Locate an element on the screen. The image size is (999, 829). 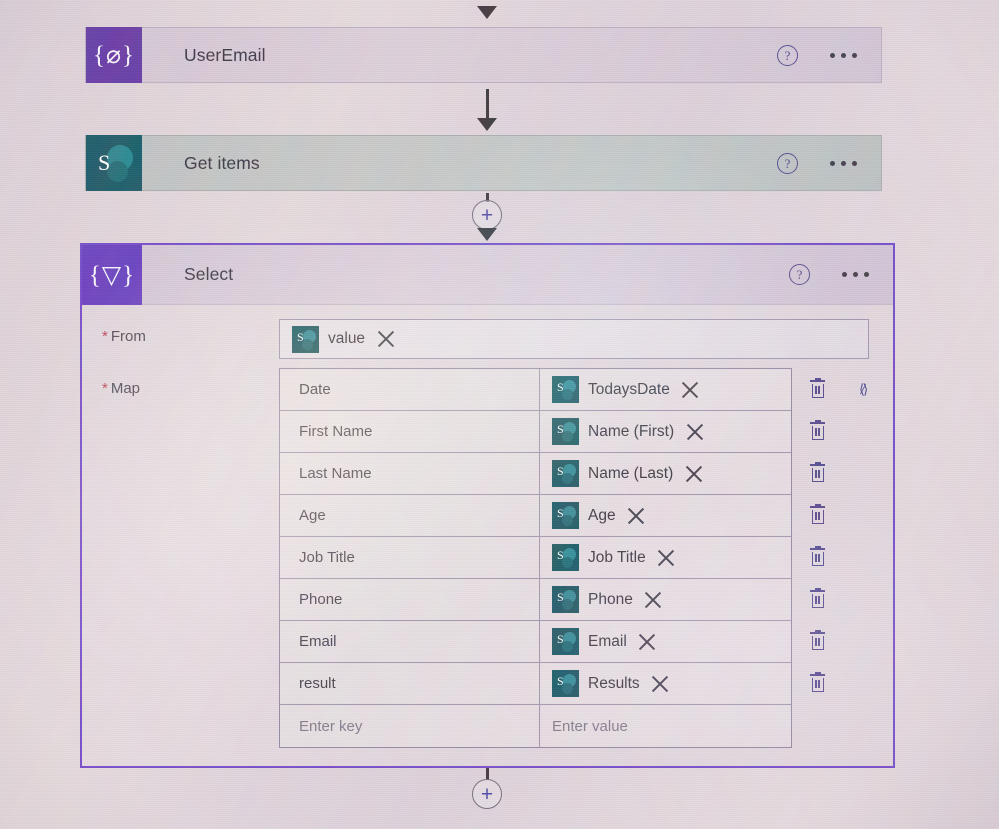
map-key-input: Age is located at coordinates (410, 515).